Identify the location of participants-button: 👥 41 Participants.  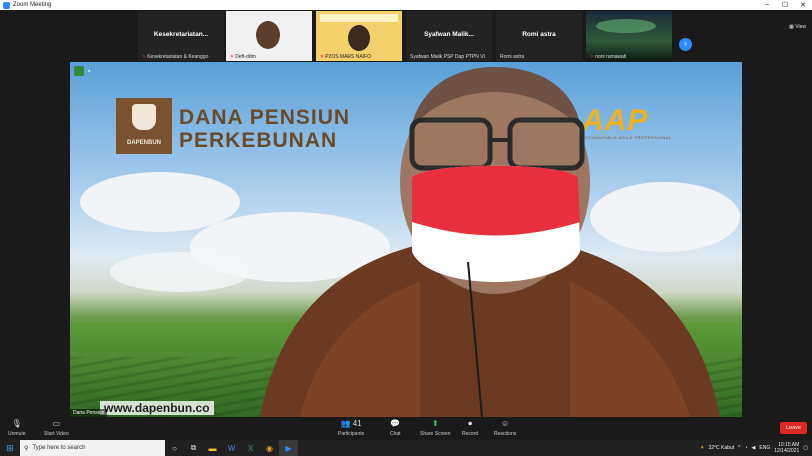
(351, 428).